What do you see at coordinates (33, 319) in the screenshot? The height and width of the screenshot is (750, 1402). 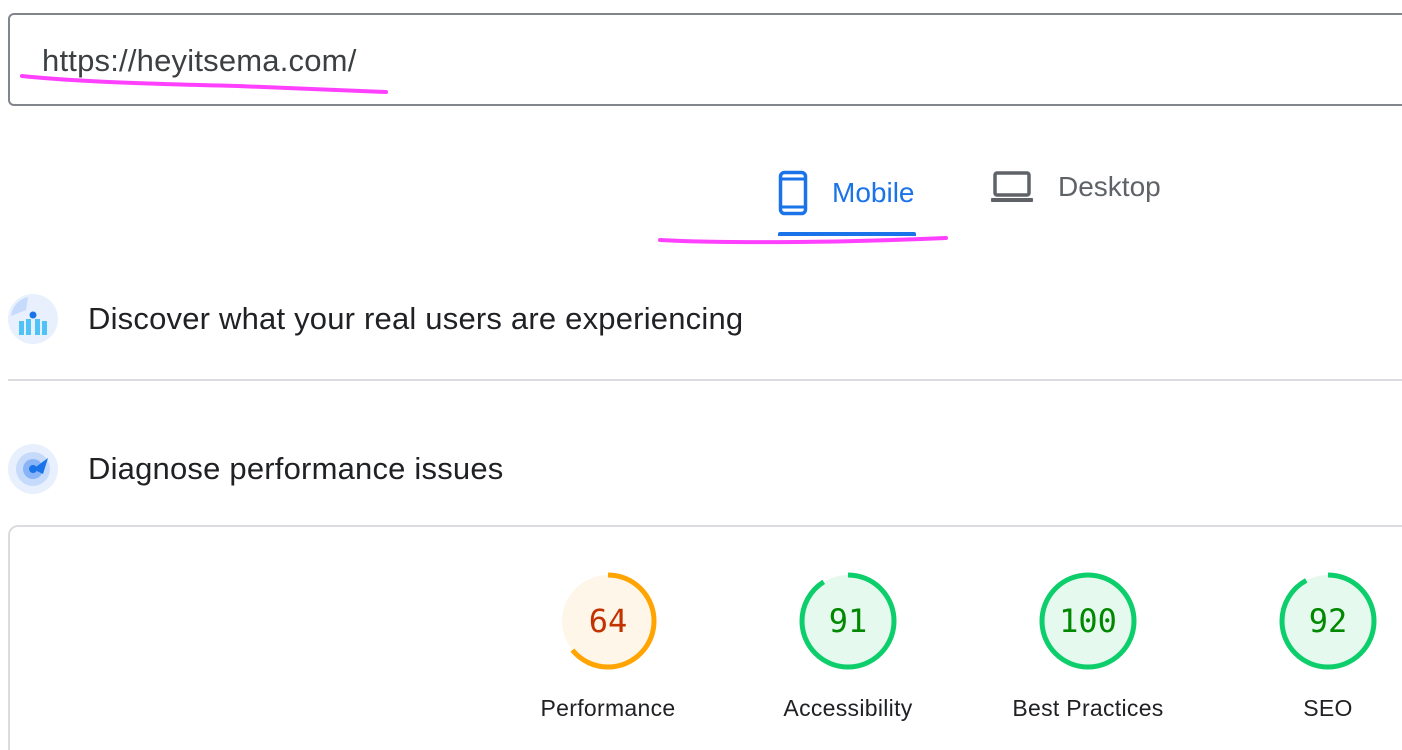 I see `users-chart-icon` at bounding box center [33, 319].